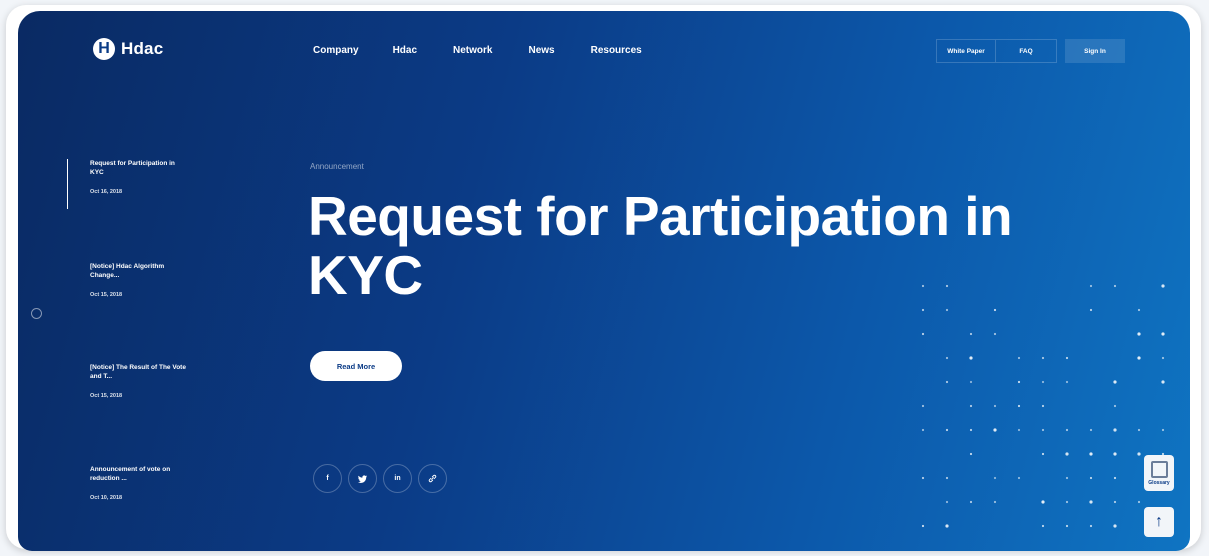 The height and width of the screenshot is (556, 1209). What do you see at coordinates (1095, 51) in the screenshot?
I see `sign-in-button: Sign In` at bounding box center [1095, 51].